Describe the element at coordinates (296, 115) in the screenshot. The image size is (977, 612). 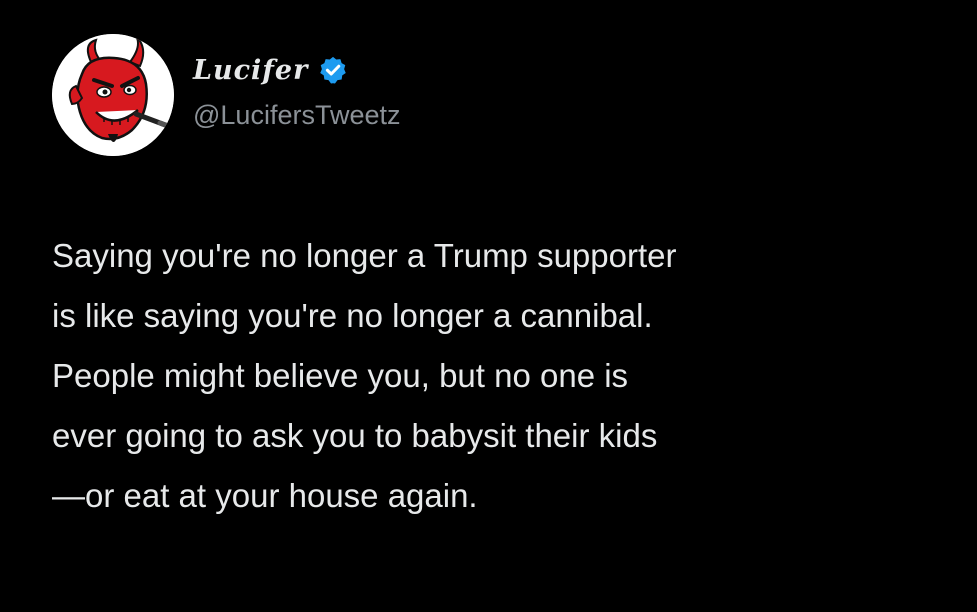
I see `author-handle: @LucifersTweetz` at that location.